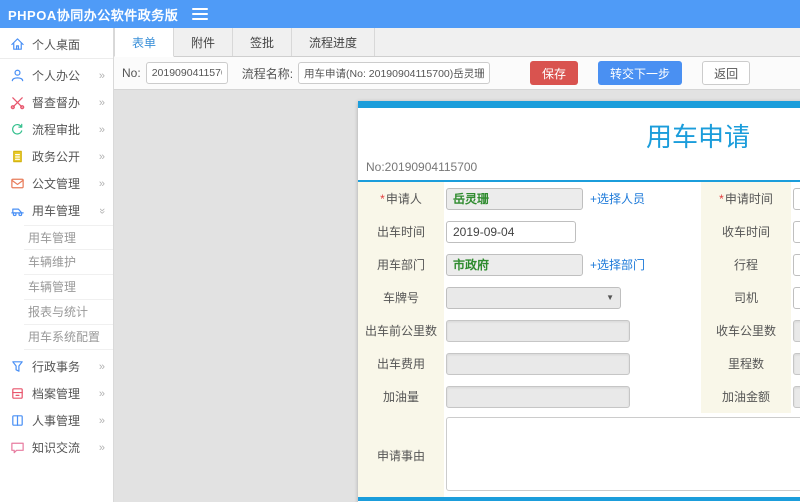 The width and height of the screenshot is (800, 502). I want to click on reason-row: 申请事由, so click(579, 455).